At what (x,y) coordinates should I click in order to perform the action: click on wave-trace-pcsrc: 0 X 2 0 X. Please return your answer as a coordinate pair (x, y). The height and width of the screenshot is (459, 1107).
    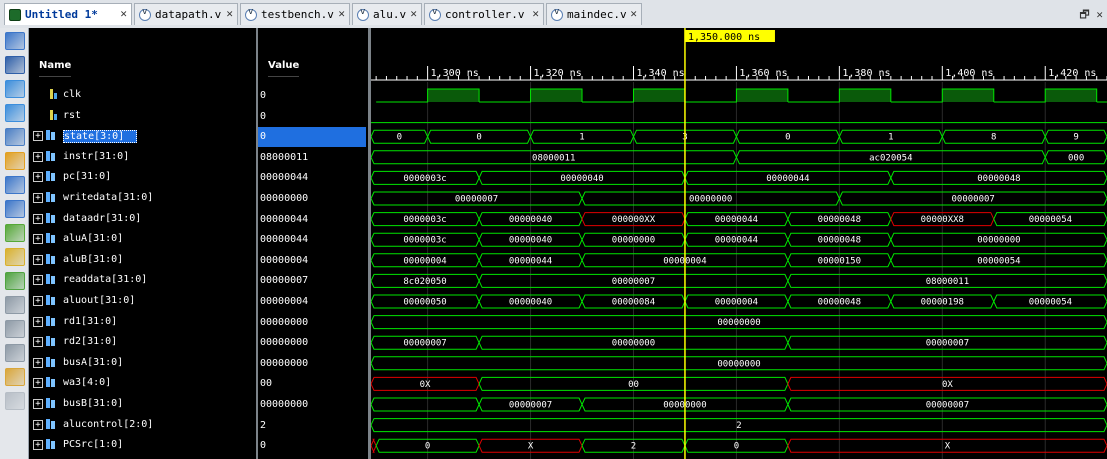
    Looking at the image, I should click on (739, 445).